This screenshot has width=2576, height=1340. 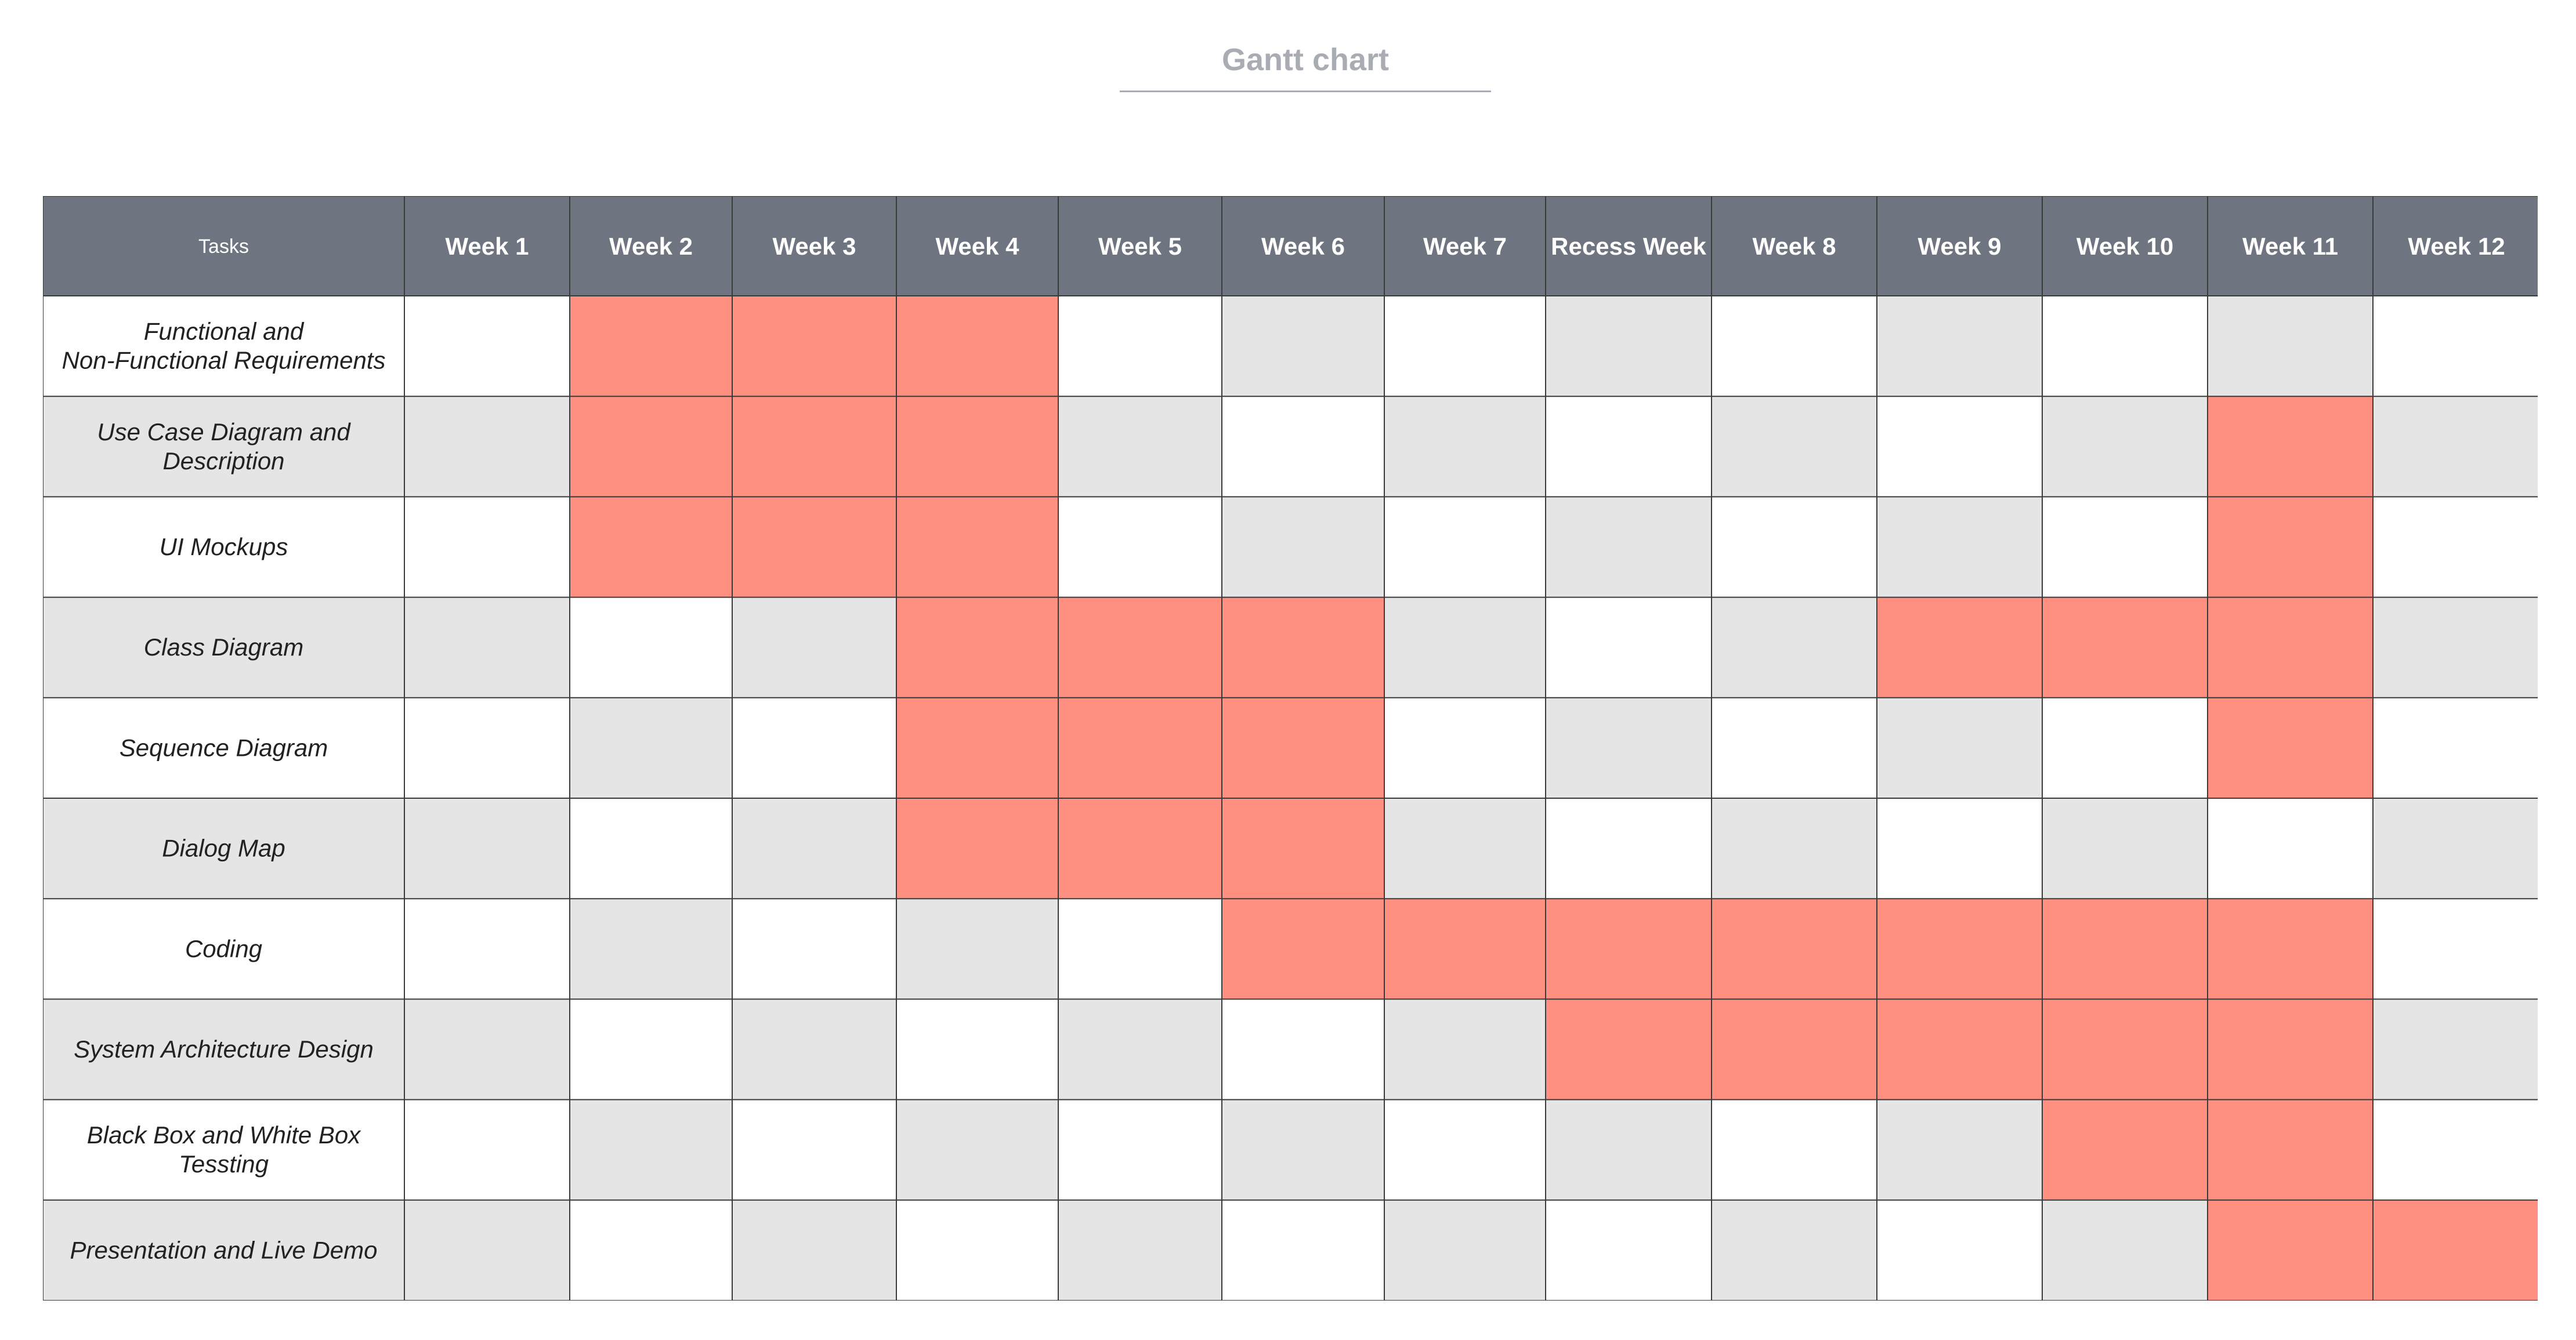 What do you see at coordinates (2290, 246) in the screenshot?
I see `week-header: Week 11` at bounding box center [2290, 246].